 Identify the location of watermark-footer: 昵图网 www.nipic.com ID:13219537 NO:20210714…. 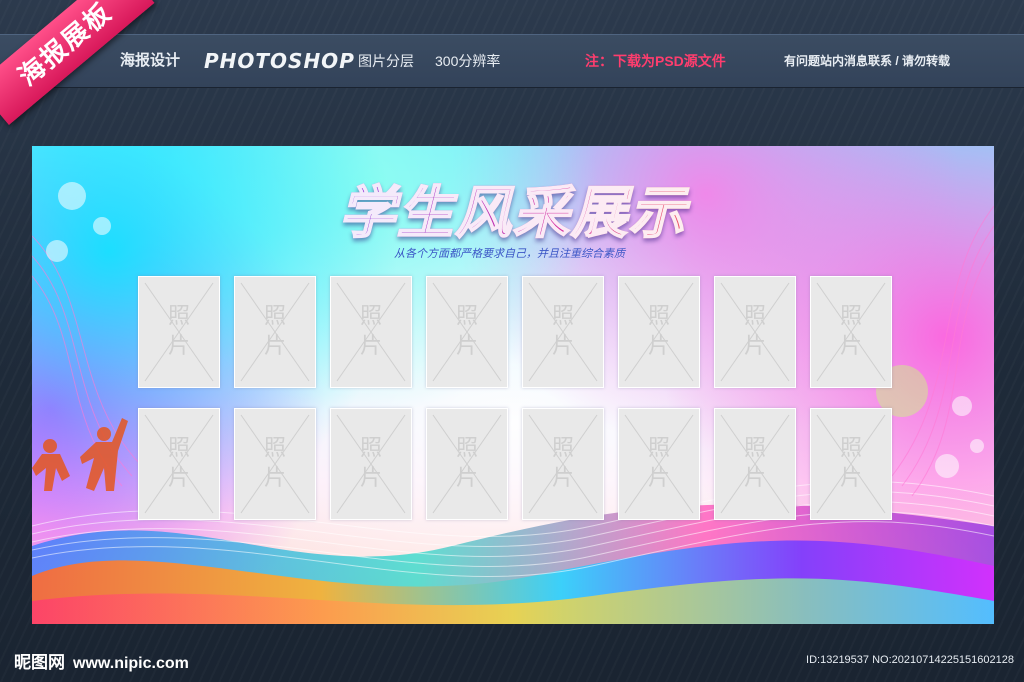
(512, 659).